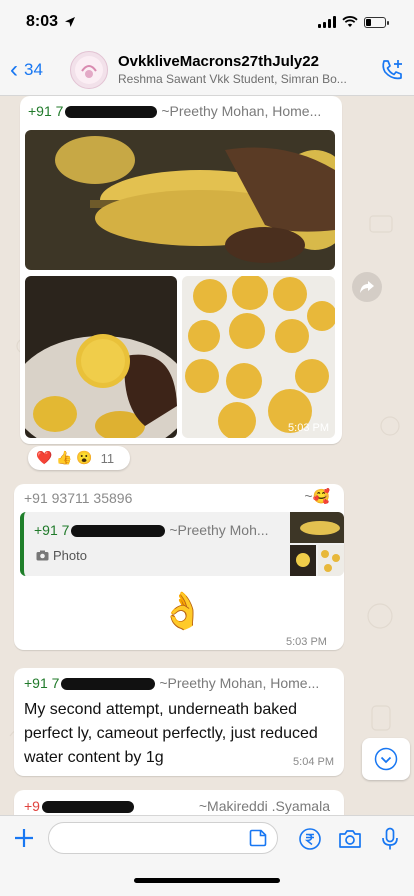 This screenshot has height=896, width=414. I want to click on microphone-icon, so click(390, 838).